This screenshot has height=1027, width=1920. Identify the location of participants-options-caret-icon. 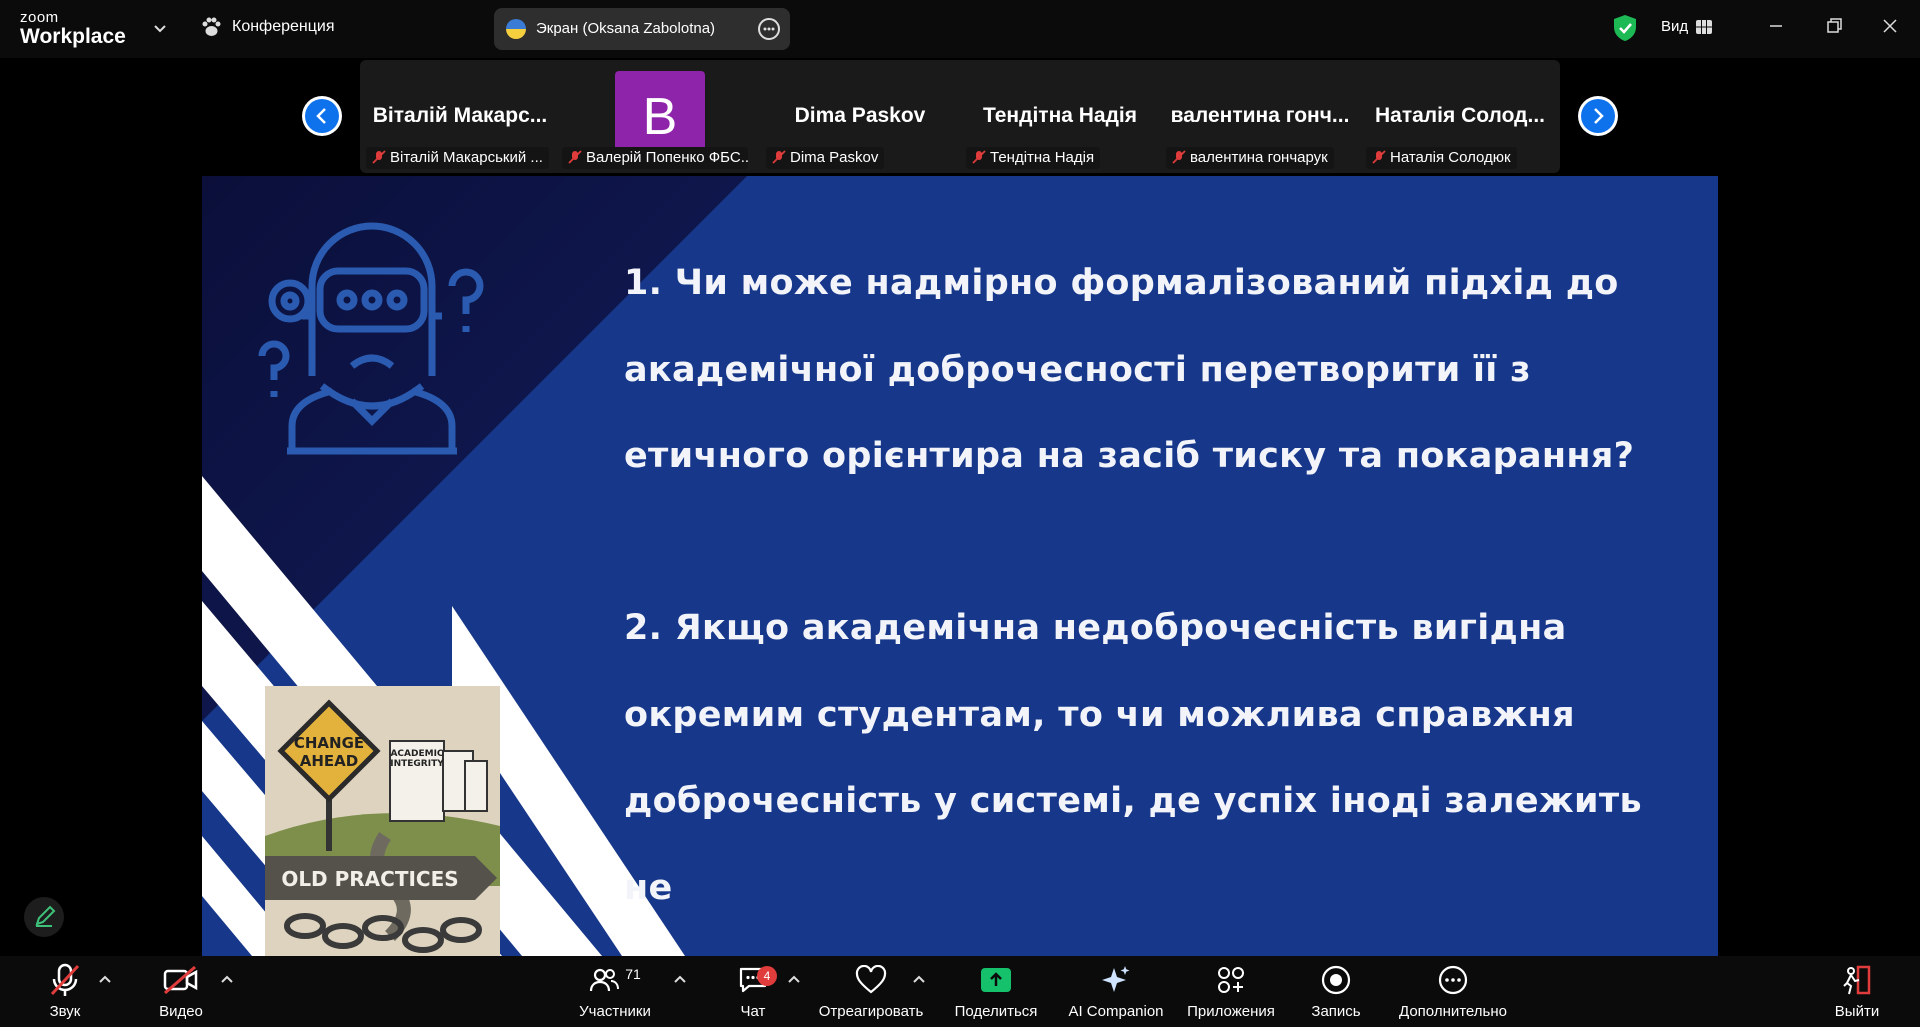
(680, 979).